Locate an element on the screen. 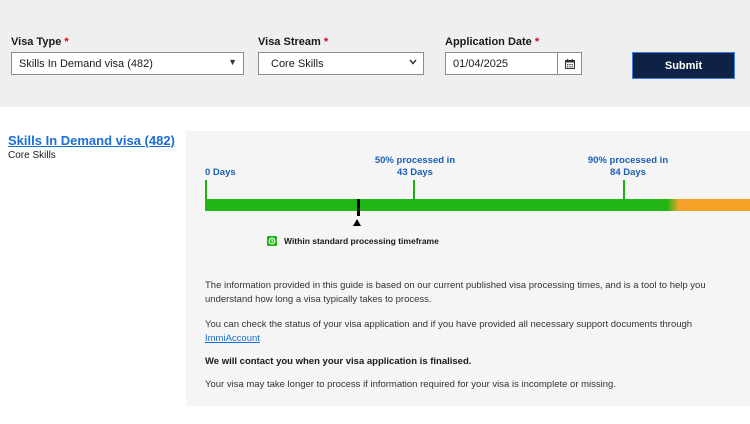 The width and height of the screenshot is (750, 424). immiaccount-link: ImmiAccount is located at coordinates (232, 338).